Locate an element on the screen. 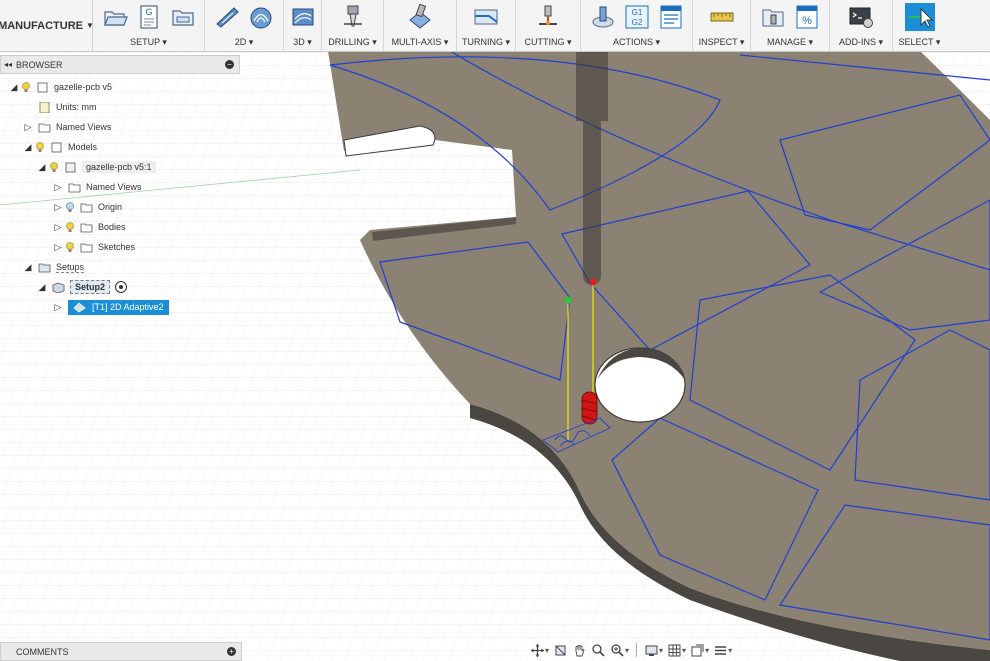 The image size is (990, 661). multi-axis-menu: MULTI-AXIS ▾ is located at coordinates (420, 42).